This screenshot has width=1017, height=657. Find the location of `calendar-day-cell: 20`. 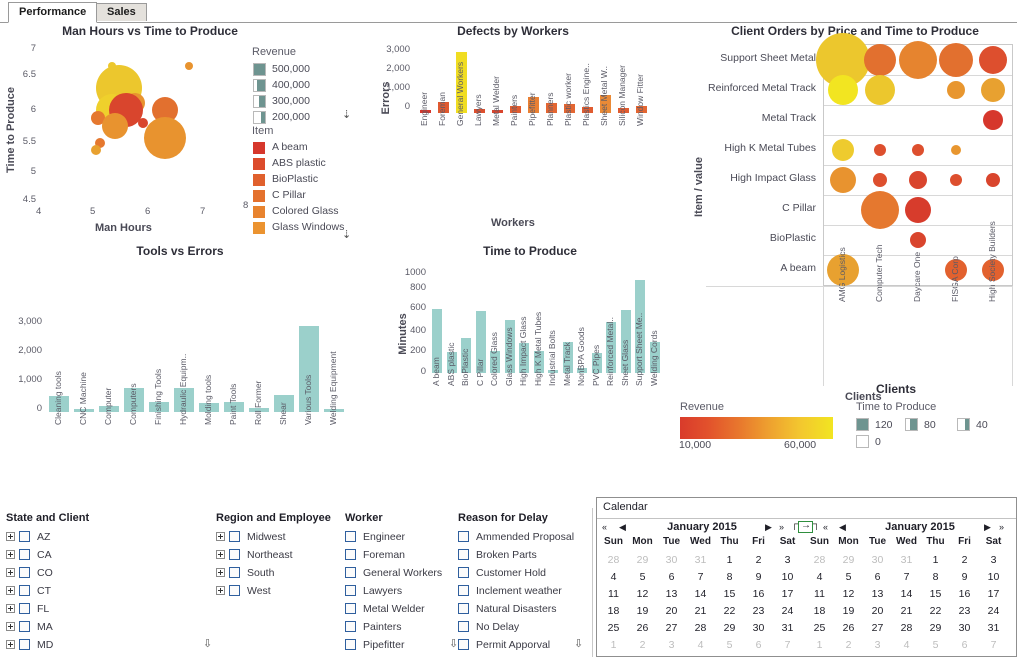

calendar-day-cell: 20 is located at coordinates (671, 611).